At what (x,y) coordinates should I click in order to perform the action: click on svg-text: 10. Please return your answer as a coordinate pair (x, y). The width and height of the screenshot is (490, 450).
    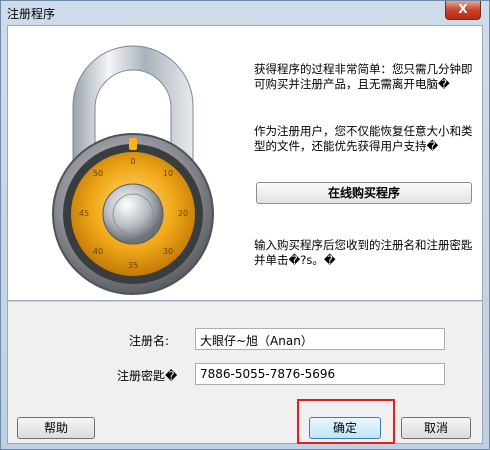
    Looking at the image, I should click on (168, 173).